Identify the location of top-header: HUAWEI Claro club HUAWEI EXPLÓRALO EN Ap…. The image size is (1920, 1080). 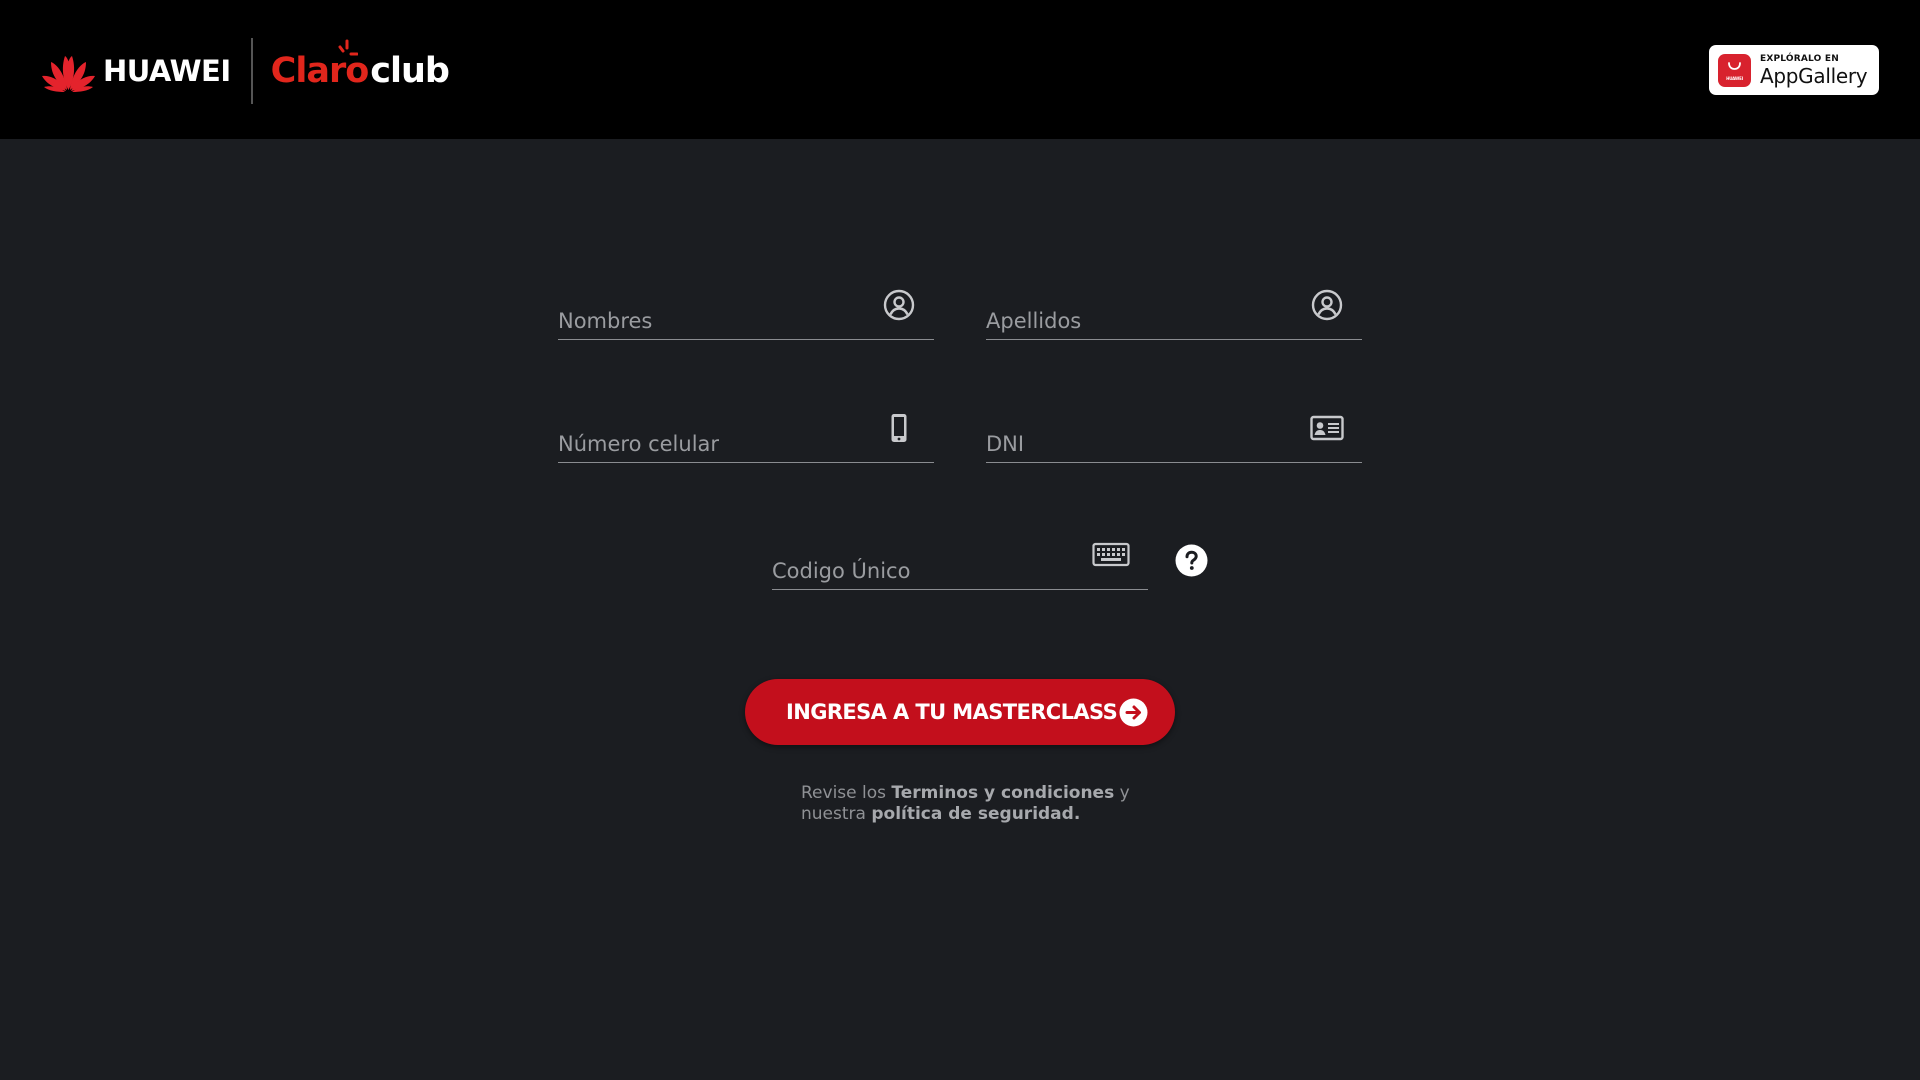
(960, 69).